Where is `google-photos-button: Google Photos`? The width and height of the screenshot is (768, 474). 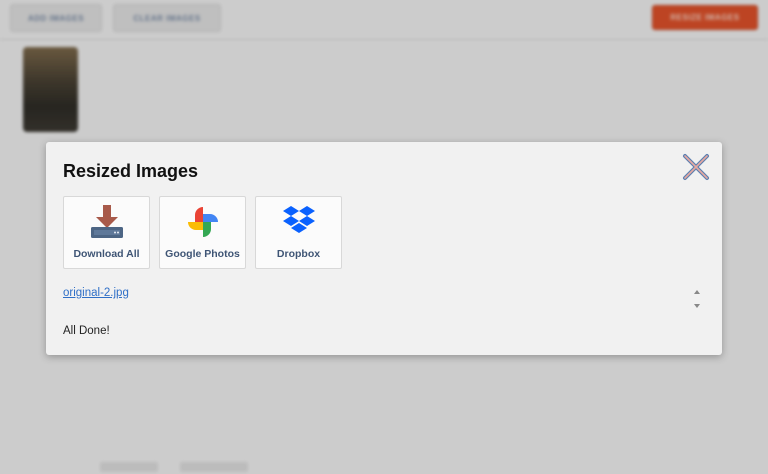 google-photos-button: Google Photos is located at coordinates (202, 232).